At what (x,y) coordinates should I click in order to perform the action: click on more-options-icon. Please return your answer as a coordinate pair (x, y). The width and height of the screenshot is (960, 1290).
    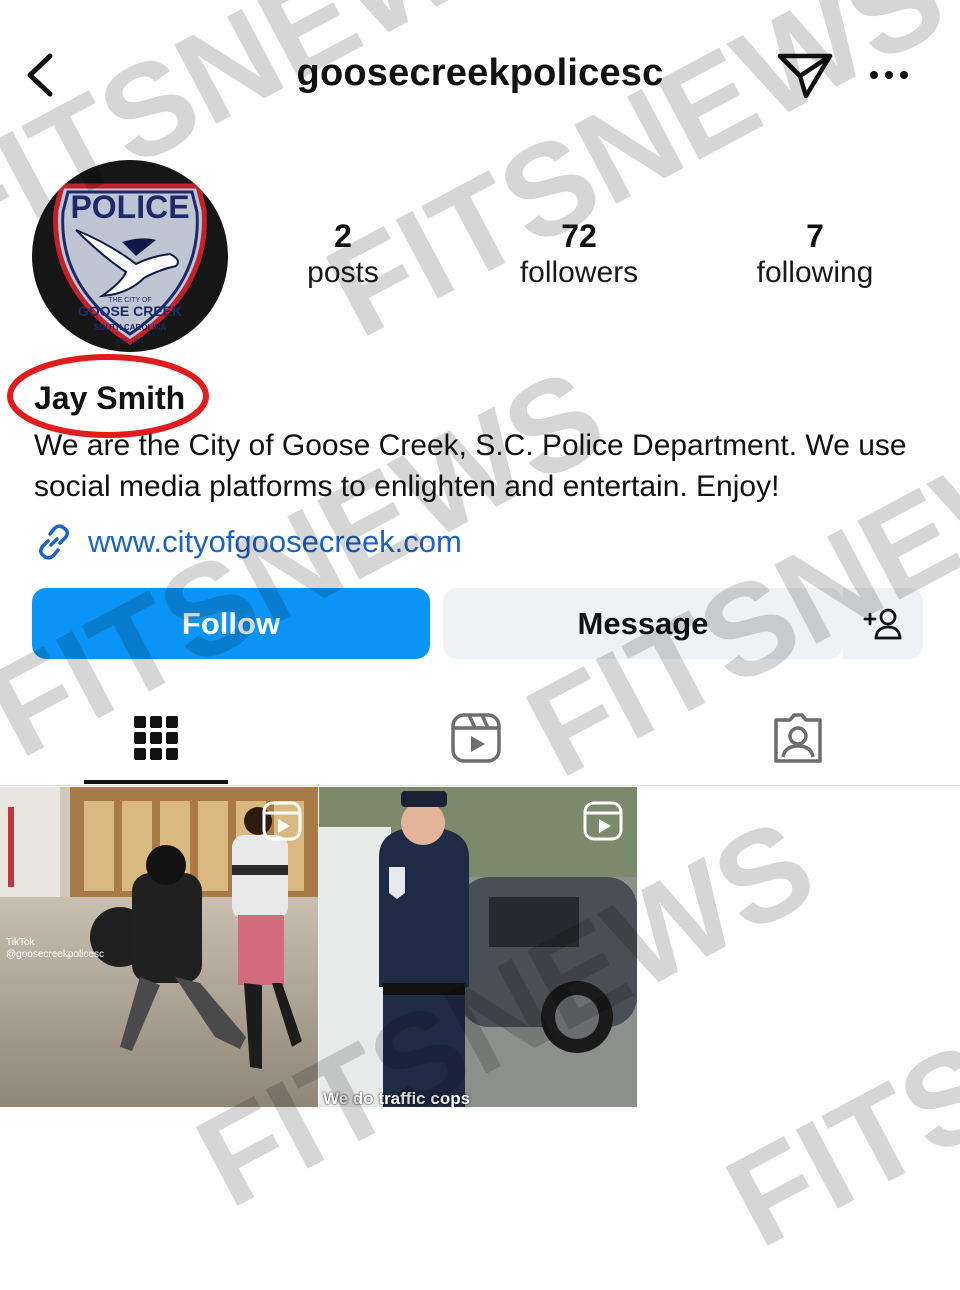
    Looking at the image, I should click on (889, 75).